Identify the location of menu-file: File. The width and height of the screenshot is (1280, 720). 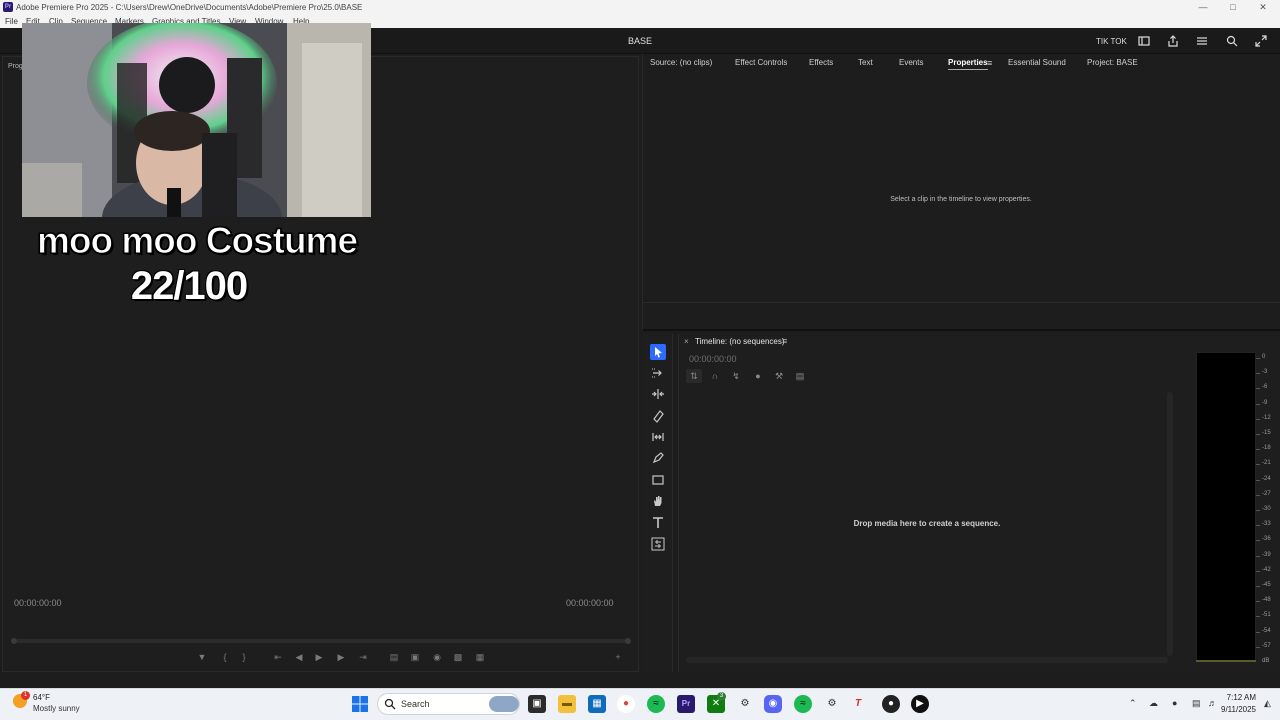
(11, 21).